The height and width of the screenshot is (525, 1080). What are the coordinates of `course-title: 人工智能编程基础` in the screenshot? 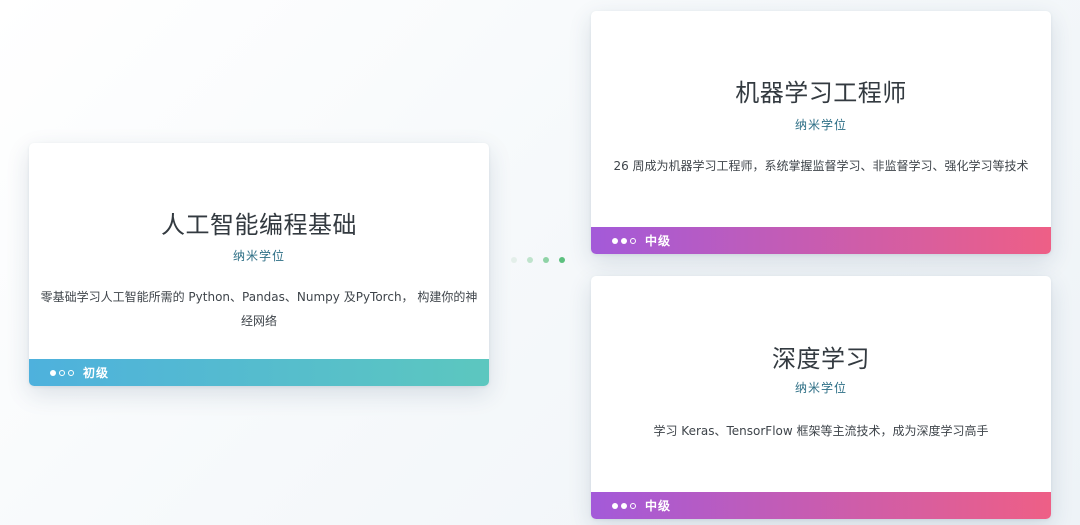 It's located at (259, 225).